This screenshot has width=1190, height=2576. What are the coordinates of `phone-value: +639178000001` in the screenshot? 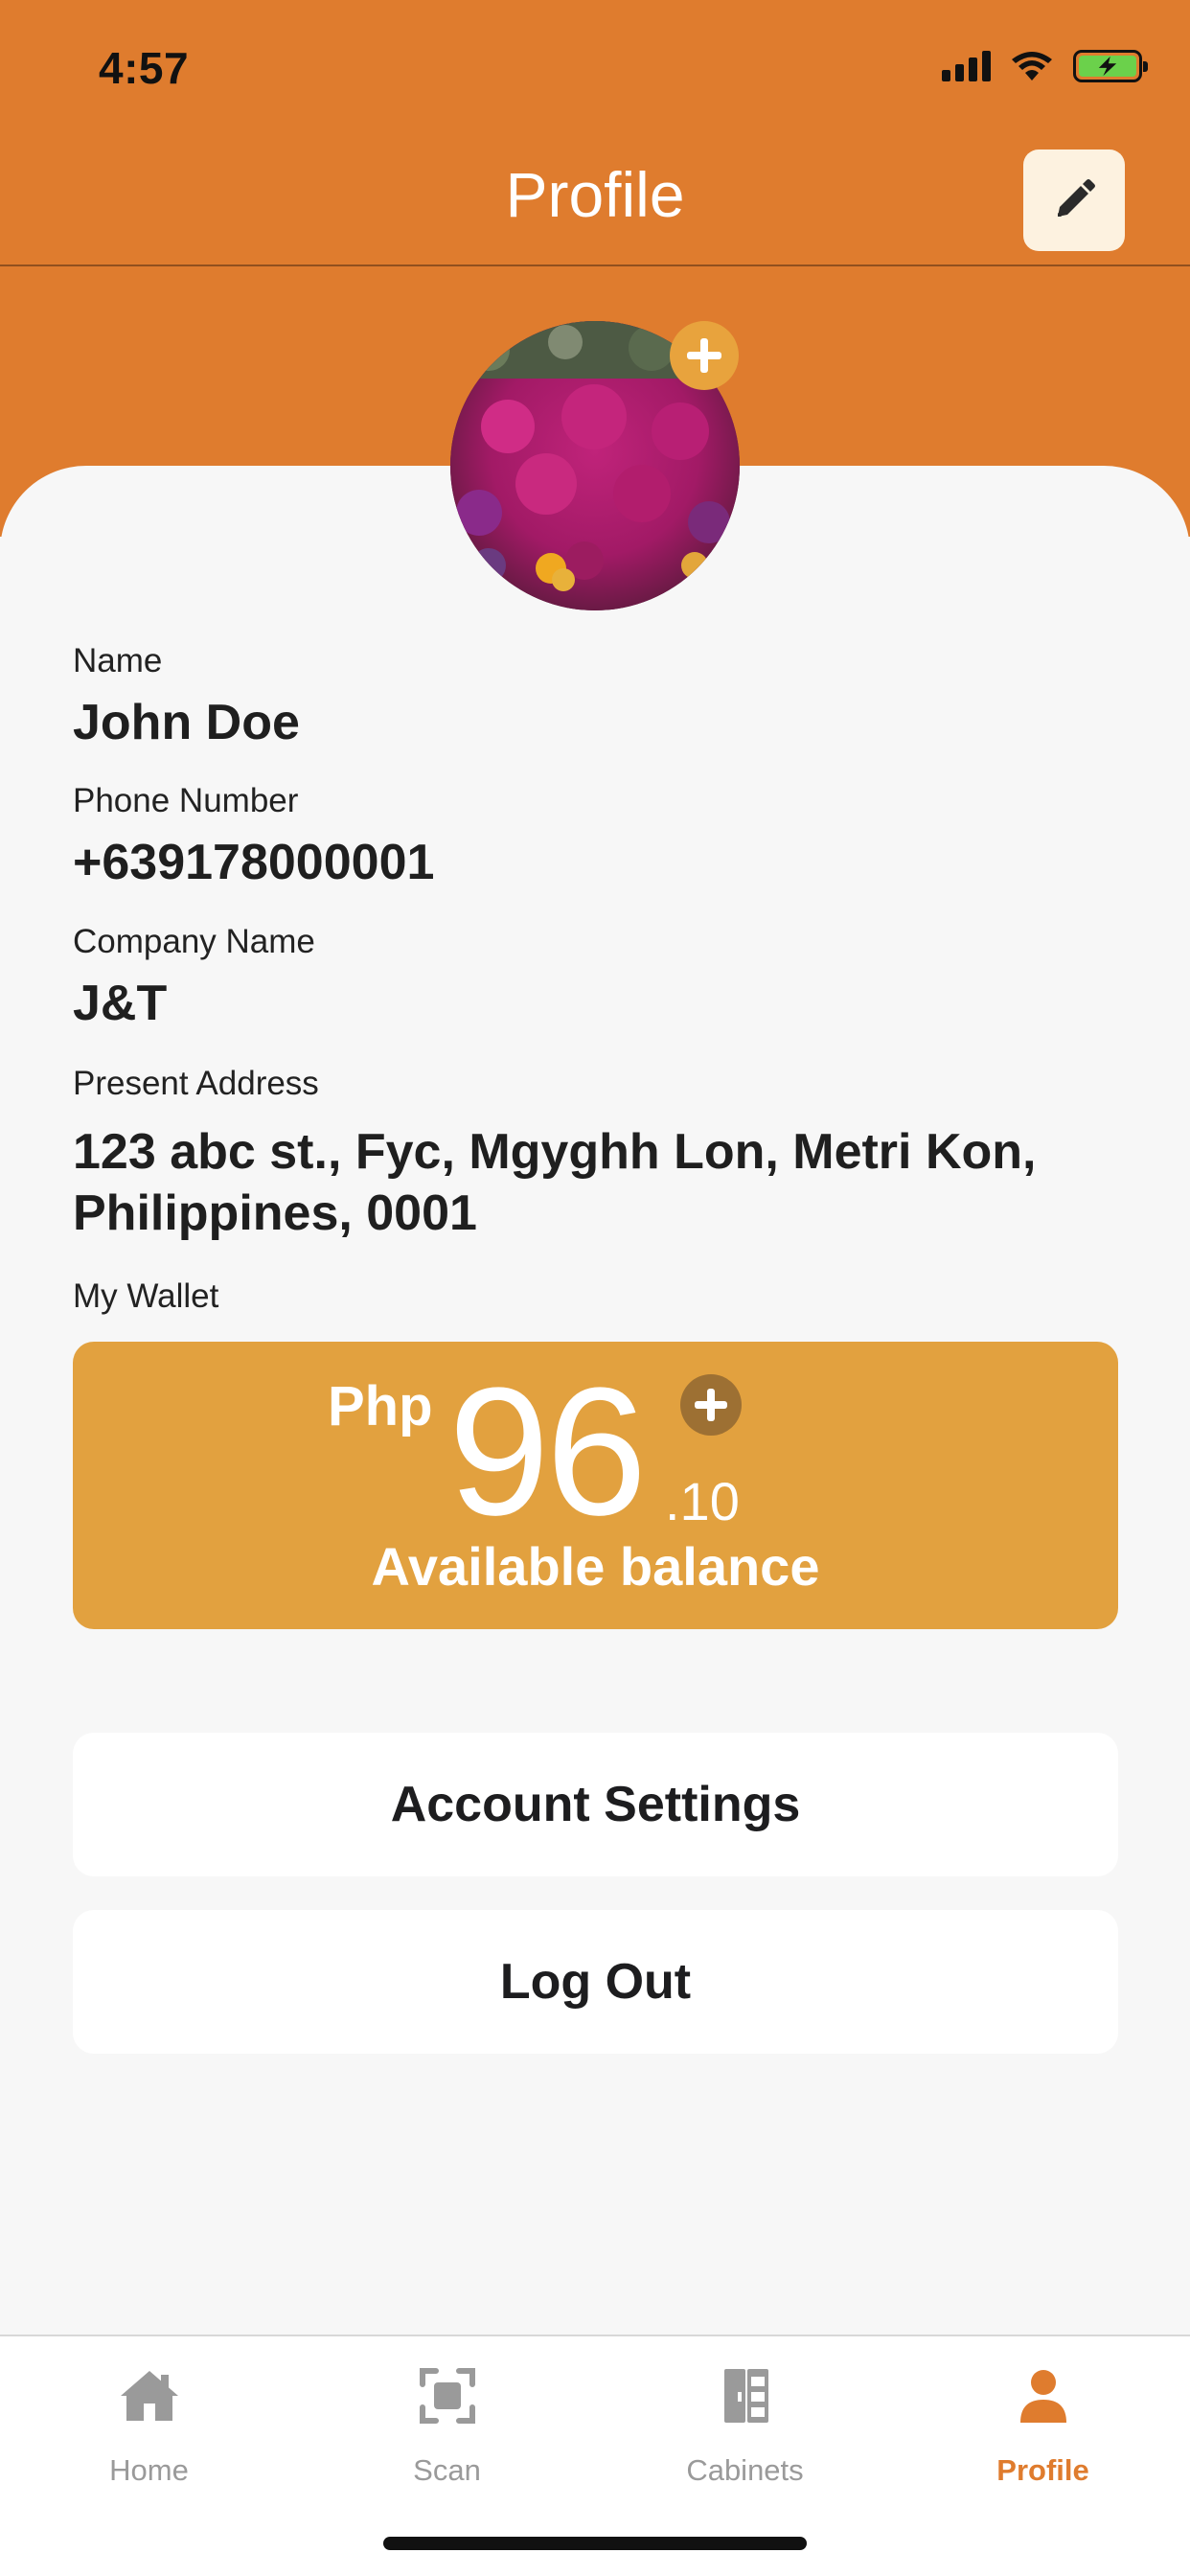 It's located at (254, 862).